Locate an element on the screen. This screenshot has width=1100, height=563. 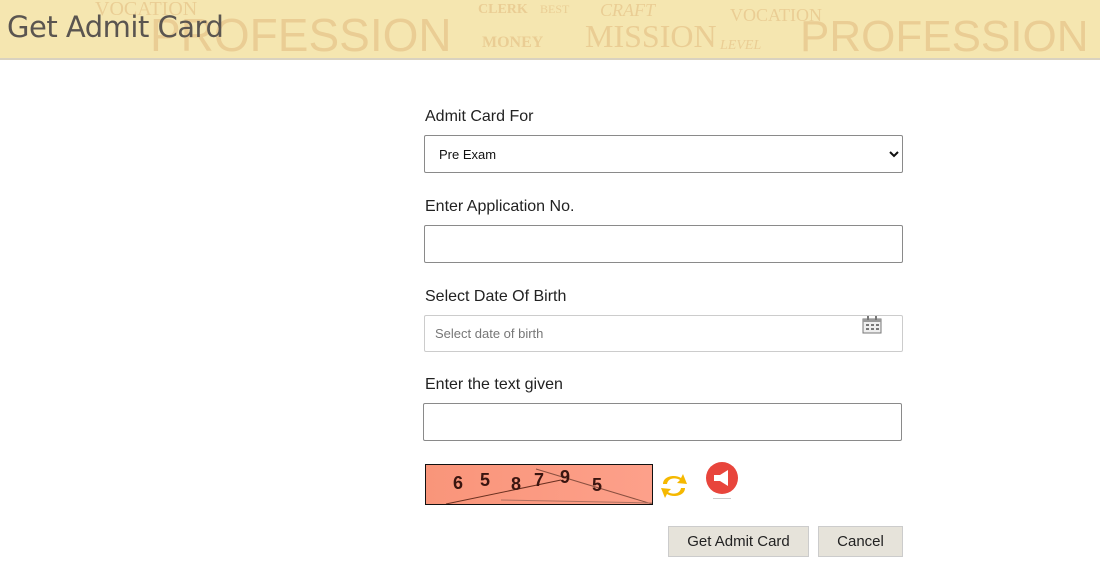
application-no-input is located at coordinates (663, 244).